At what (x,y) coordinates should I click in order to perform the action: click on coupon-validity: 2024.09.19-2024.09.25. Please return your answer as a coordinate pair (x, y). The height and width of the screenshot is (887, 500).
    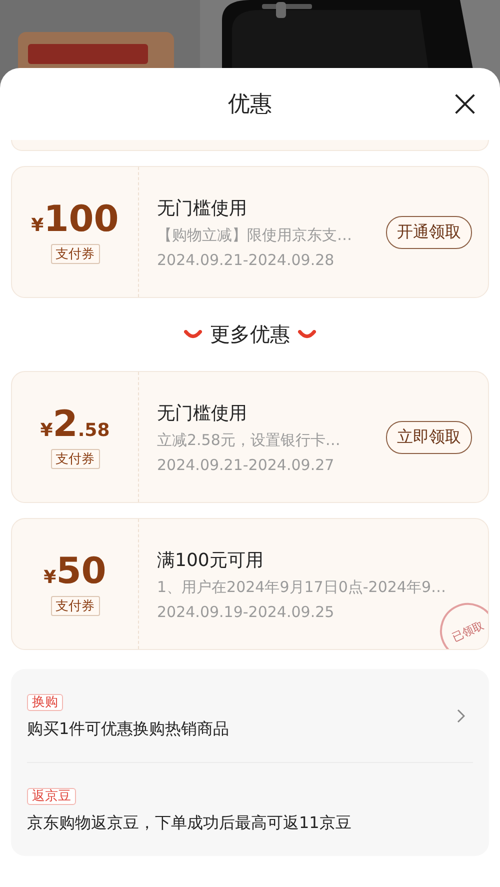
    Looking at the image, I should click on (246, 611).